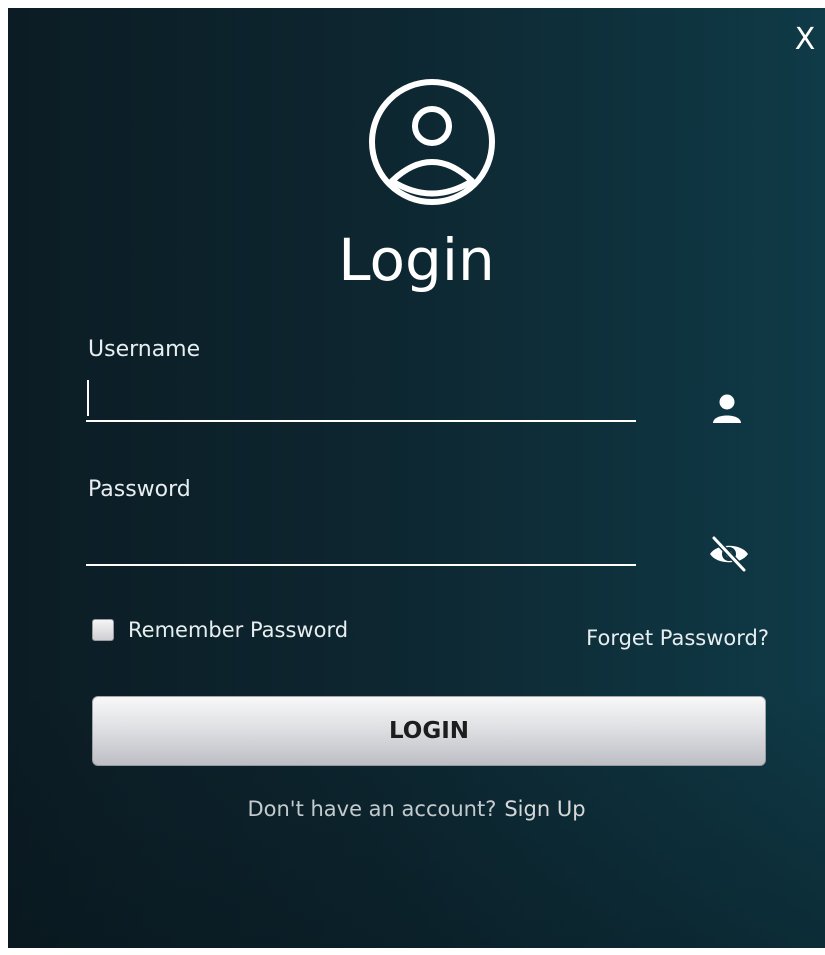 The height and width of the screenshot is (955, 825). Describe the element at coordinates (729, 554) in the screenshot. I see `eye-slash-icon` at that location.